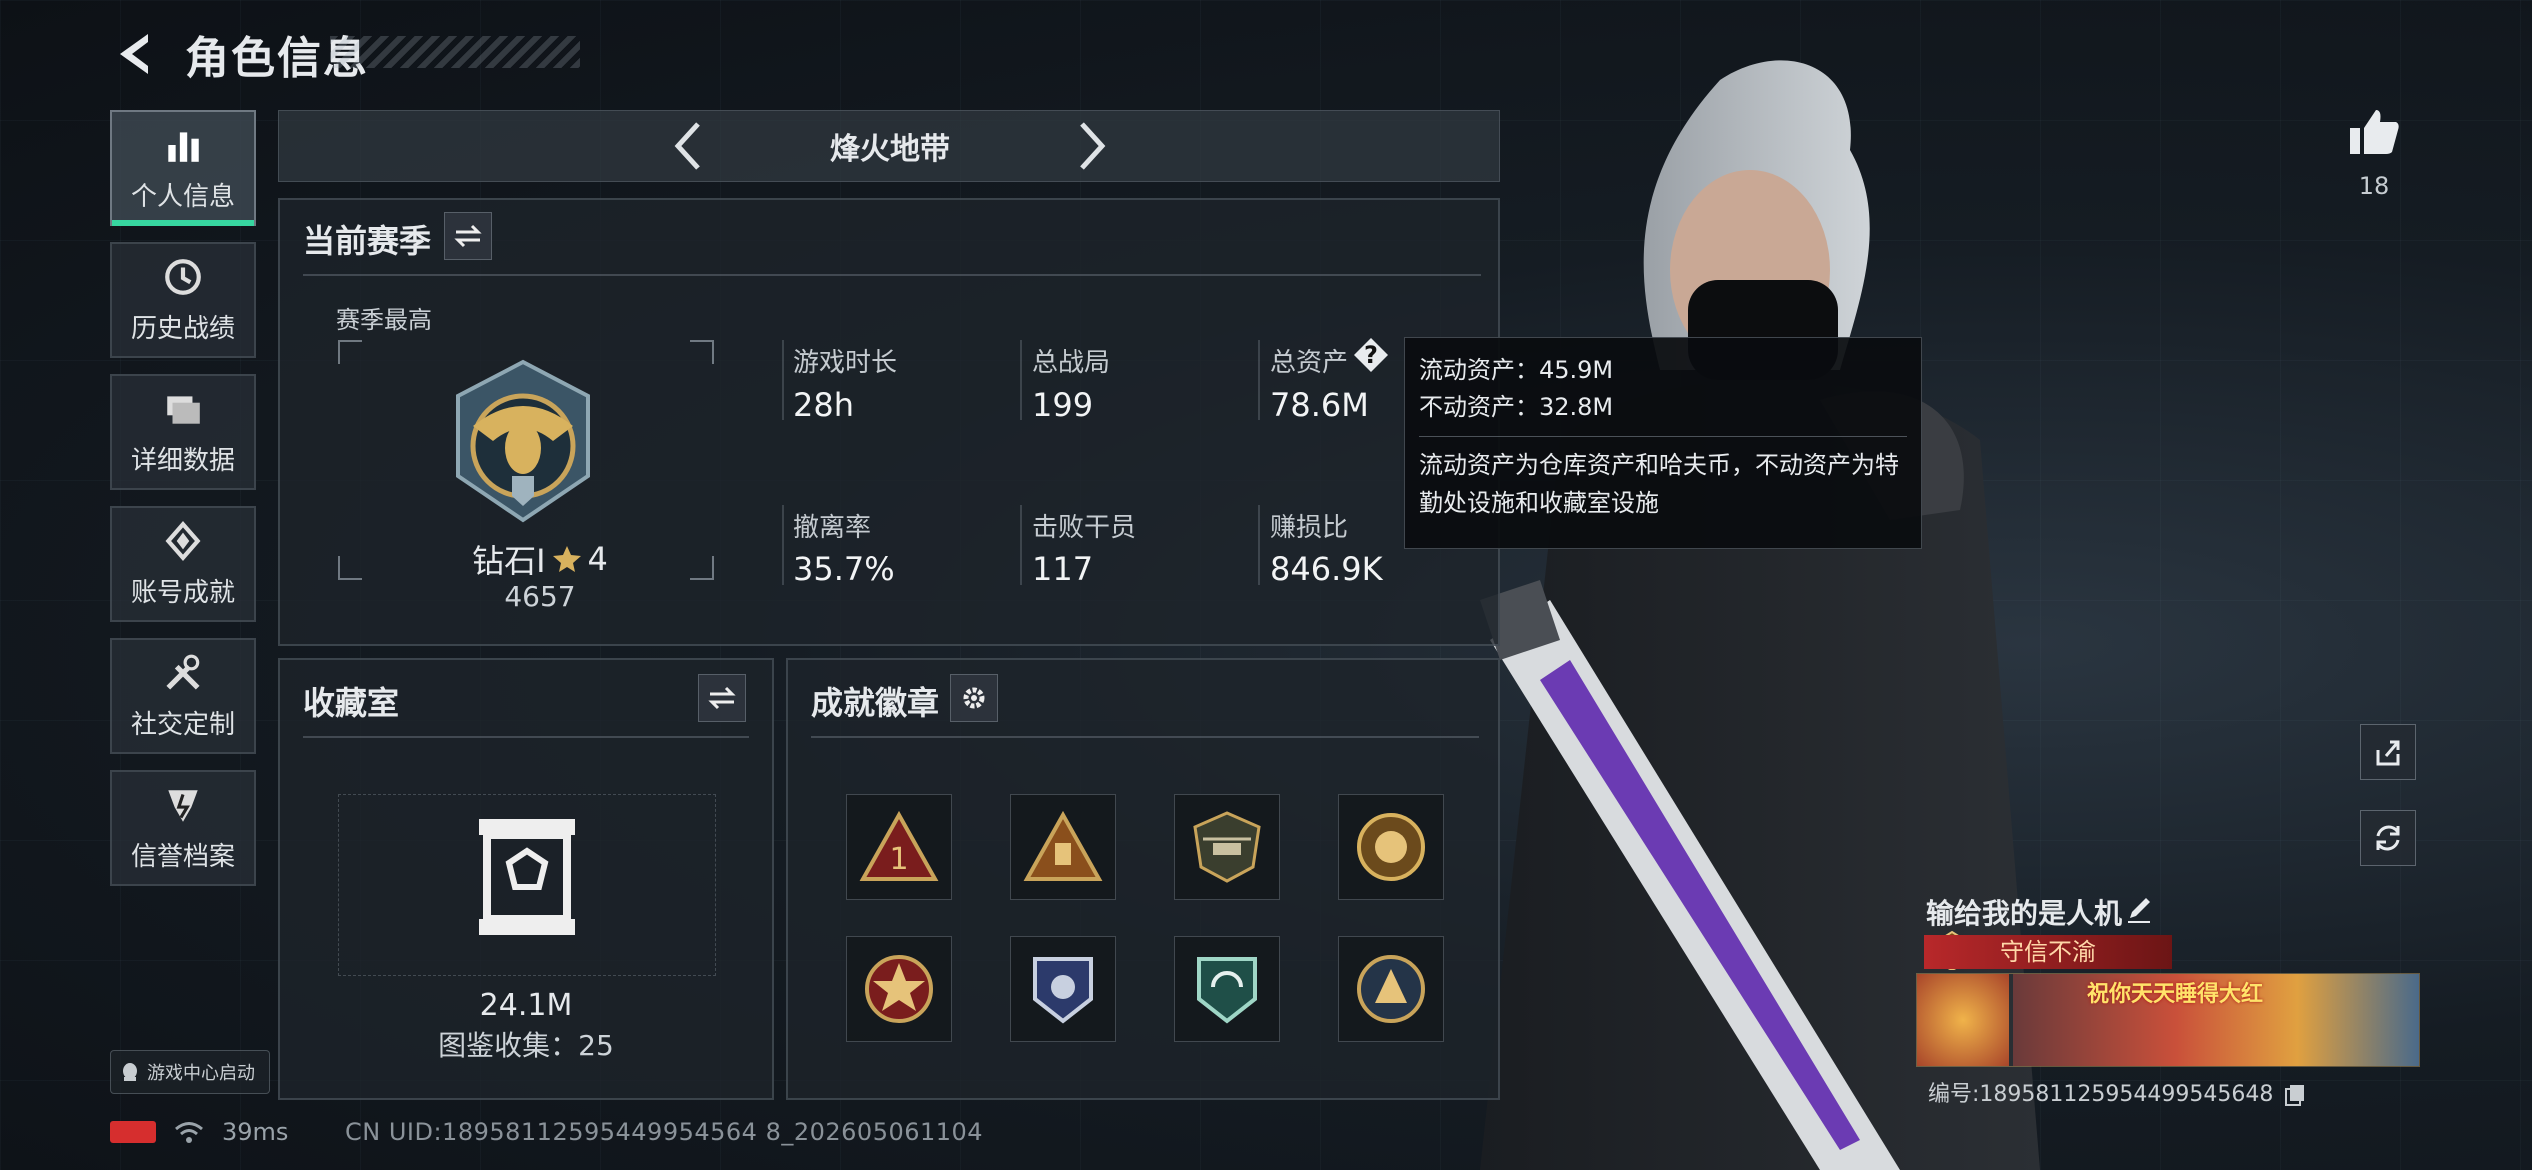 The height and width of the screenshot is (1170, 2532). Describe the element at coordinates (1309, 528) in the screenshot. I see `stat-label: 赚损比` at that location.